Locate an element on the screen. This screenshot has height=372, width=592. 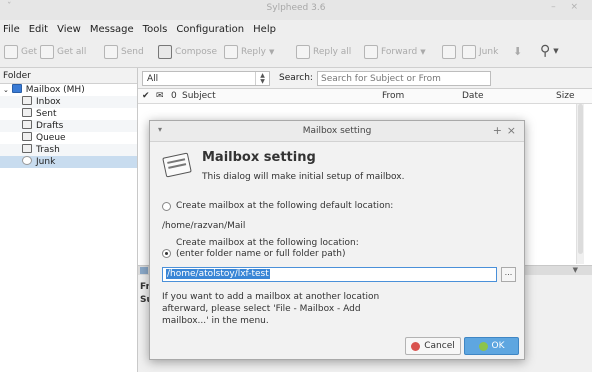
radio-default is located at coordinates (166, 206).